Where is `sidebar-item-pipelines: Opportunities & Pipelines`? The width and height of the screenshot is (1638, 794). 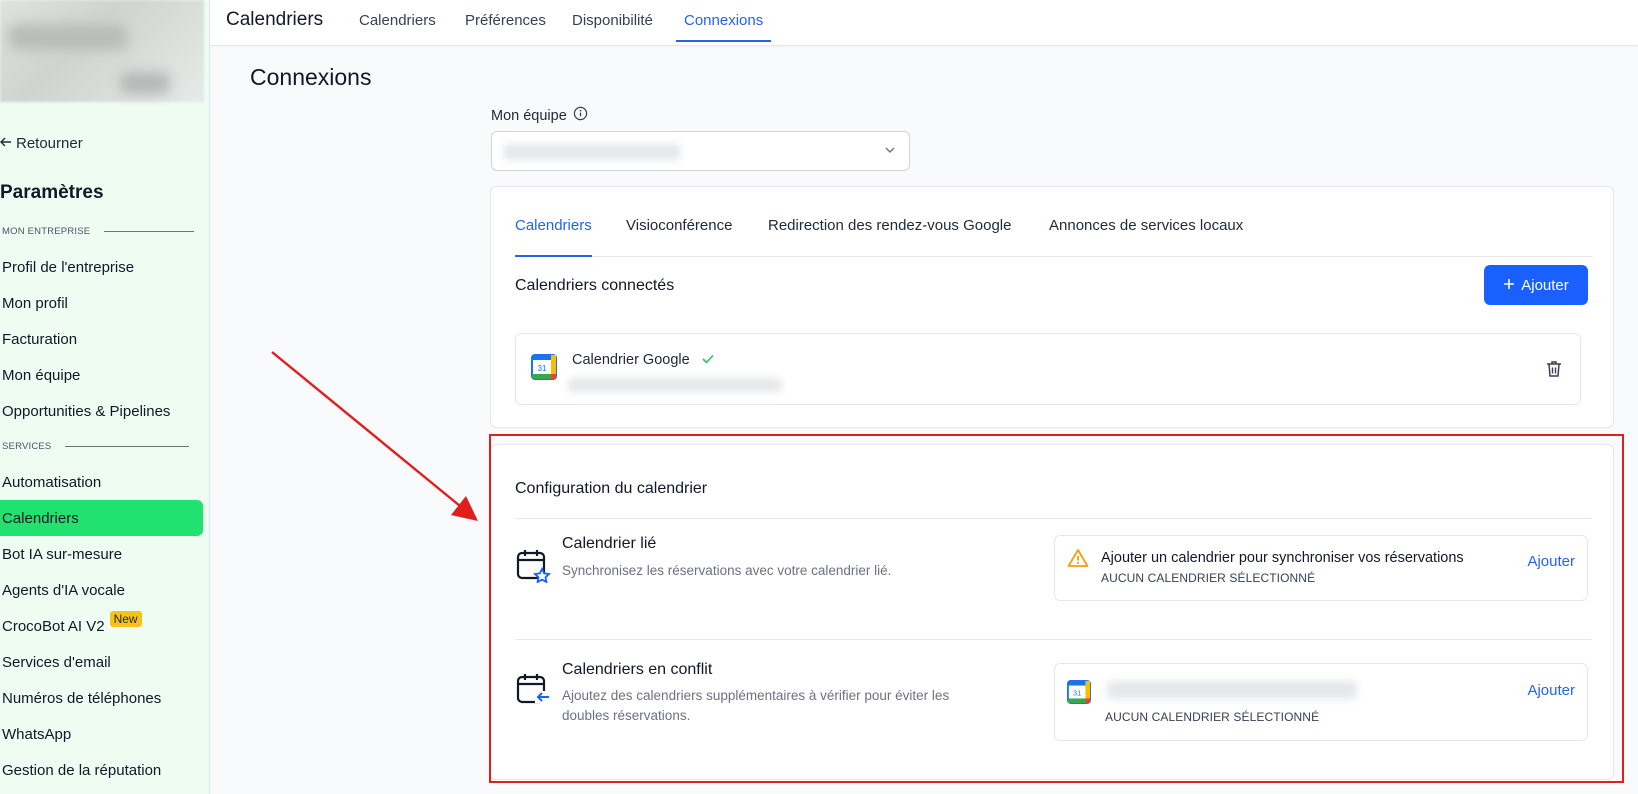
sidebar-item-pipelines: Opportunities & Pipelines is located at coordinates (101, 411).